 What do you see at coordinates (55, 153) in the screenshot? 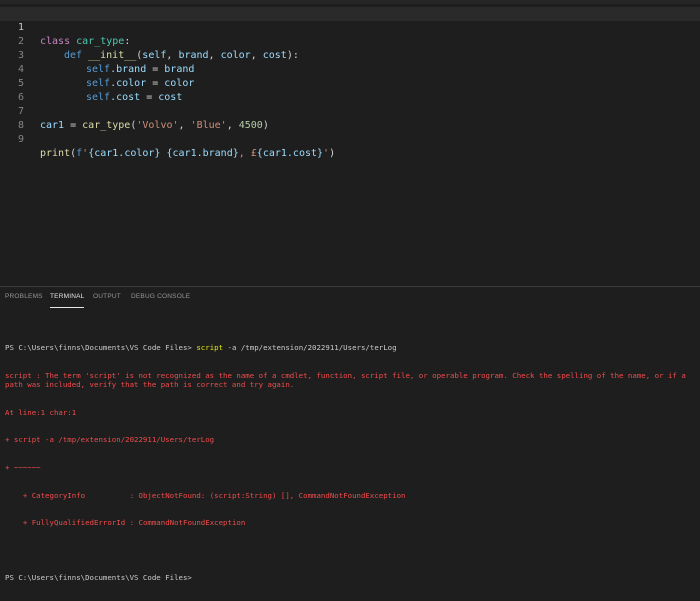
I see `function-call: print` at bounding box center [55, 153].